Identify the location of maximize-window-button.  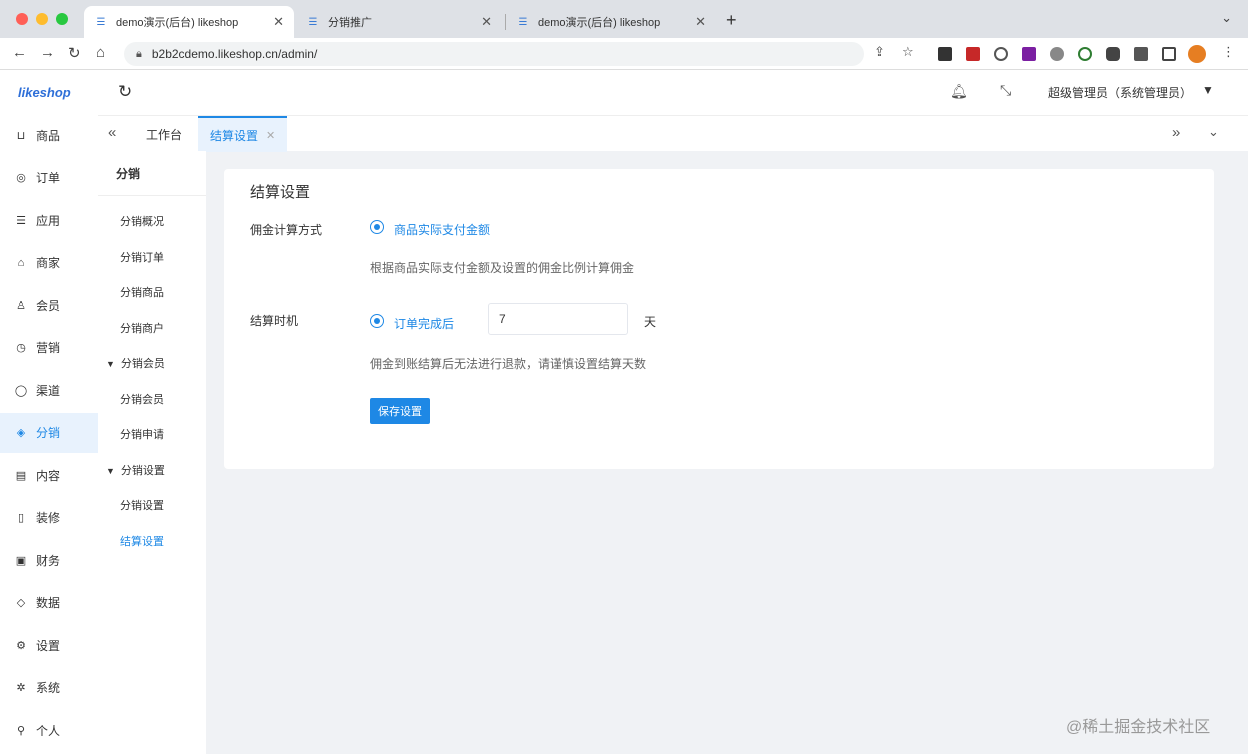
(62, 19).